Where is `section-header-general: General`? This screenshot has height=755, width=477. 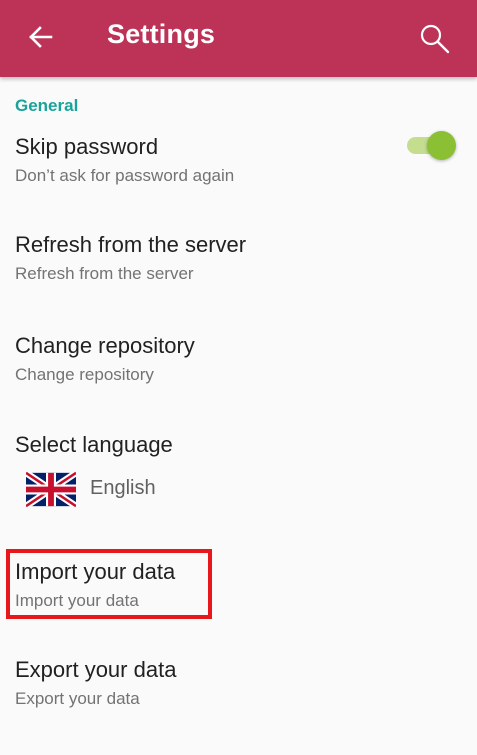
section-header-general: General is located at coordinates (47, 105).